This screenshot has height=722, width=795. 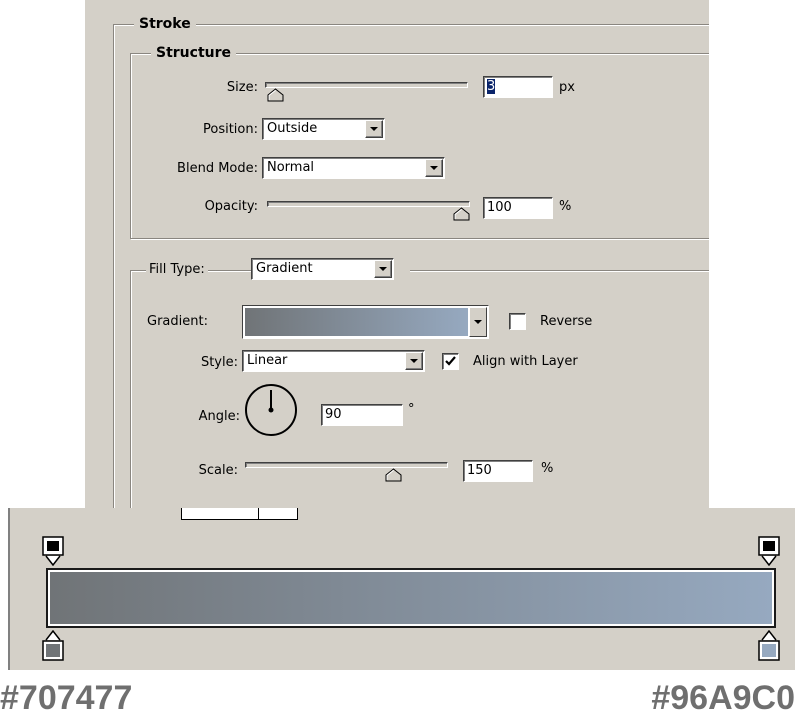 I want to click on fill-type-select: Gradient, so click(x=322, y=269).